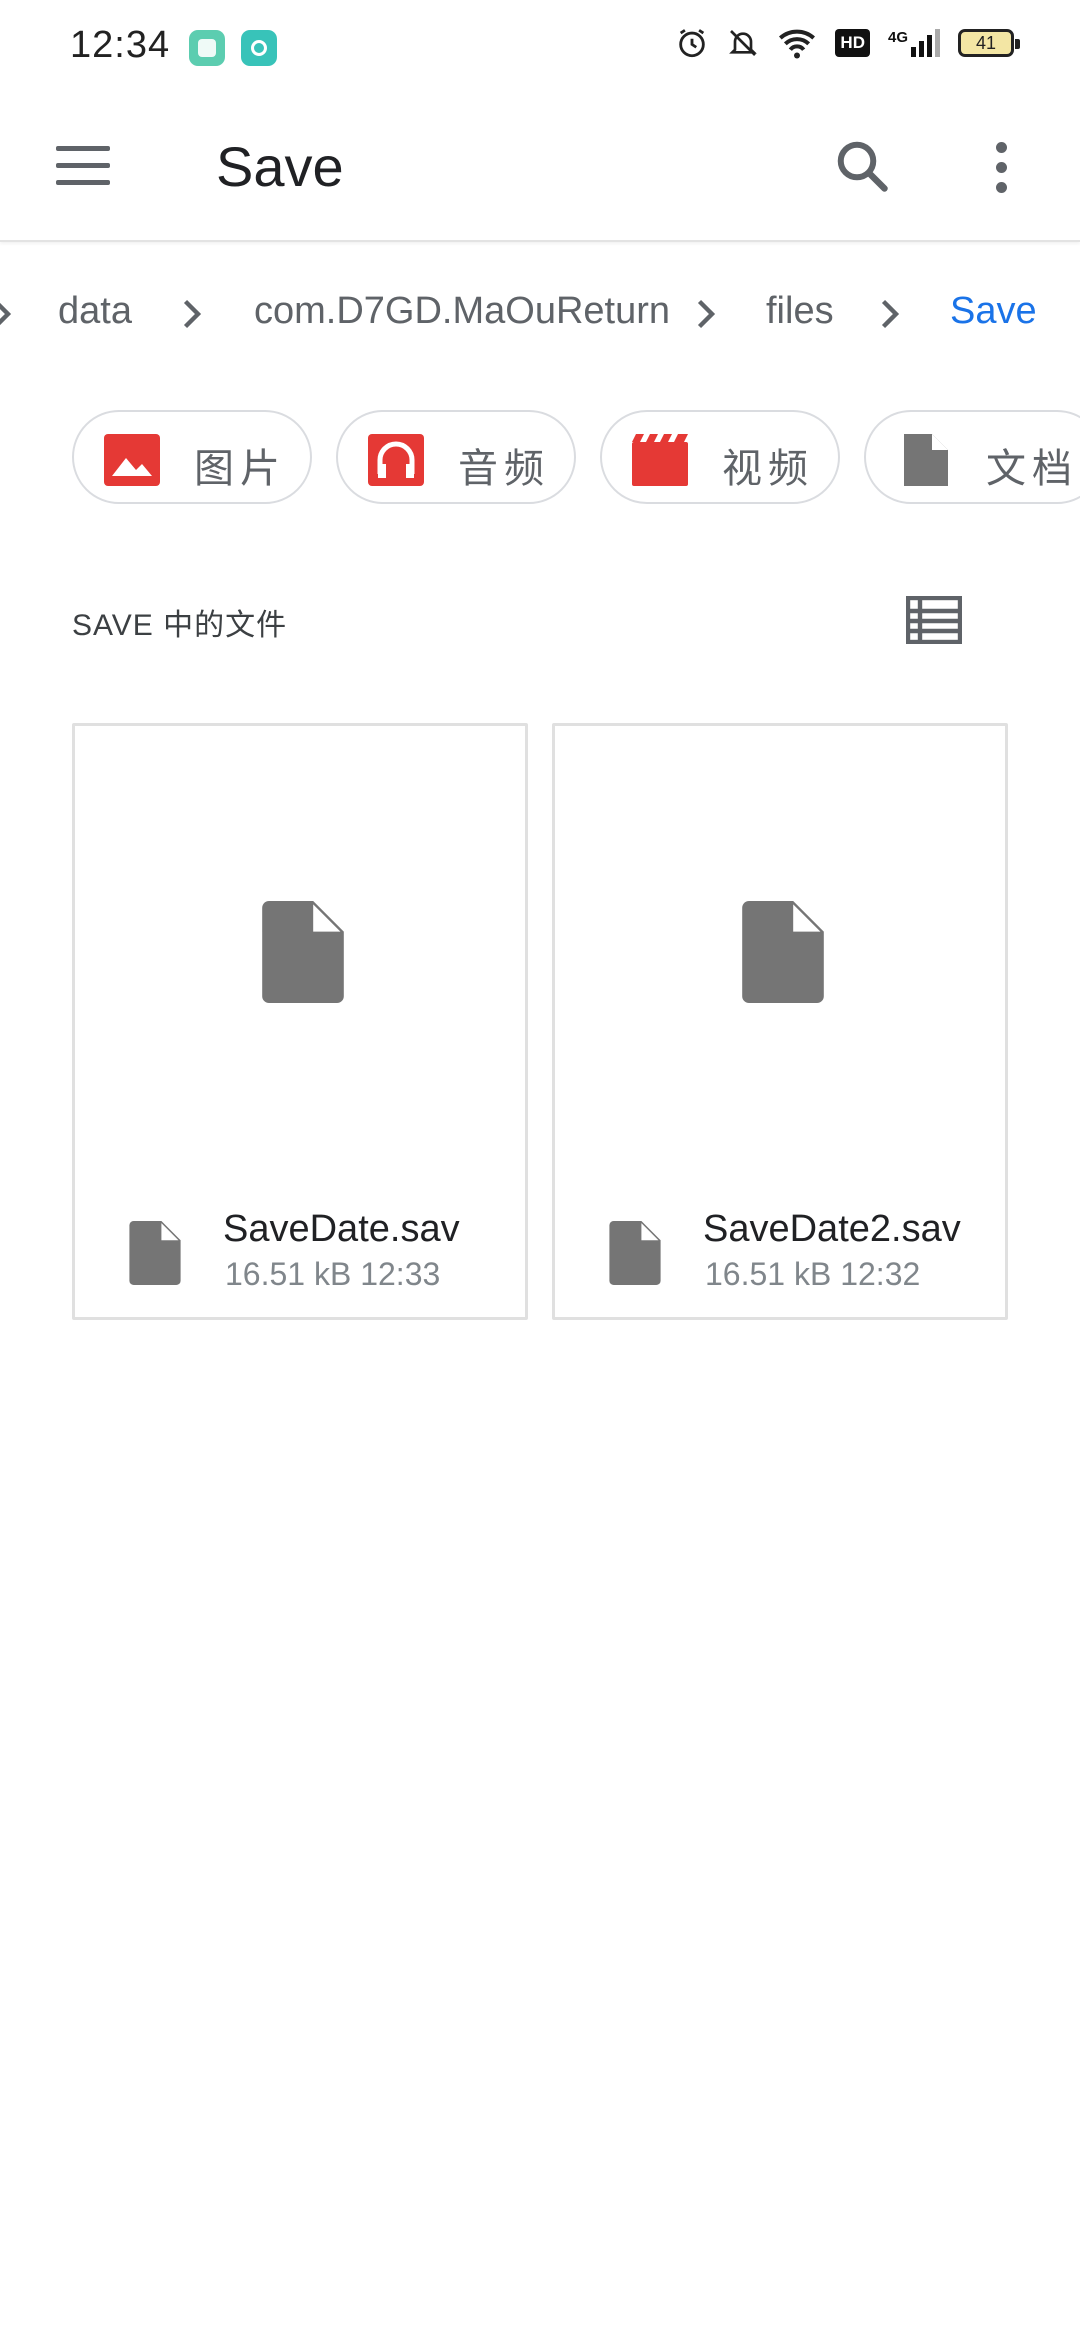  What do you see at coordinates (780, 1021) in the screenshot?
I see `file-card: SaveDate2.sav 16.51 kB 12:32` at bounding box center [780, 1021].